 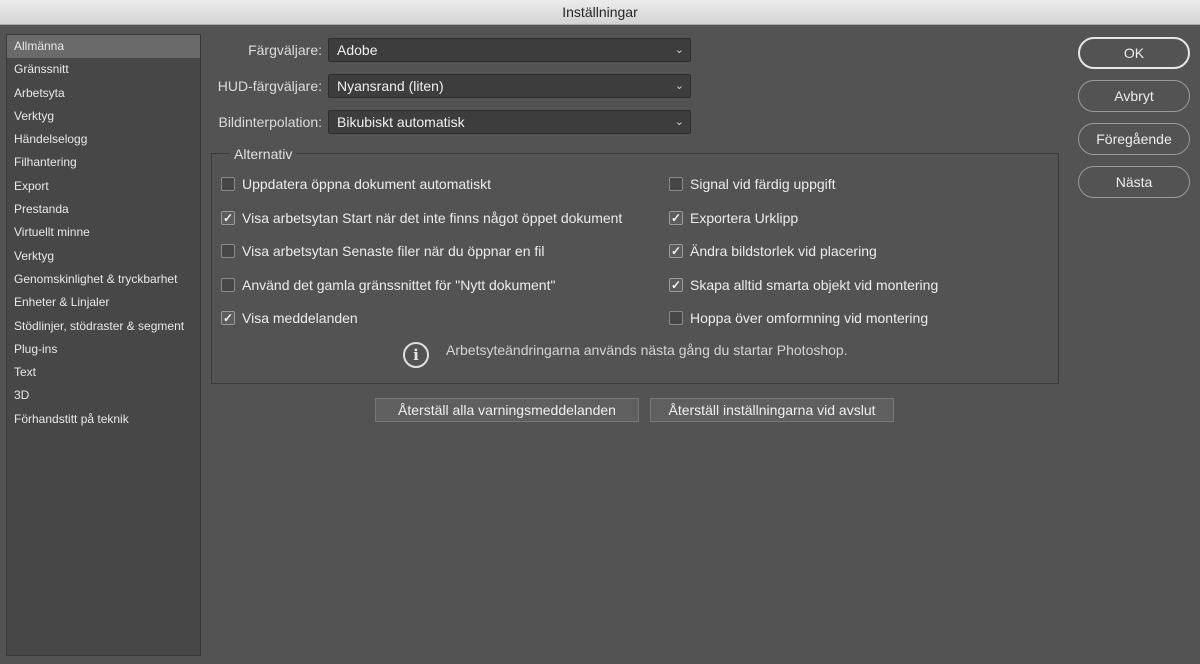 What do you see at coordinates (763, 184) in the screenshot?
I see `option-checkbox-label: Signal vid färdig uppgift` at bounding box center [763, 184].